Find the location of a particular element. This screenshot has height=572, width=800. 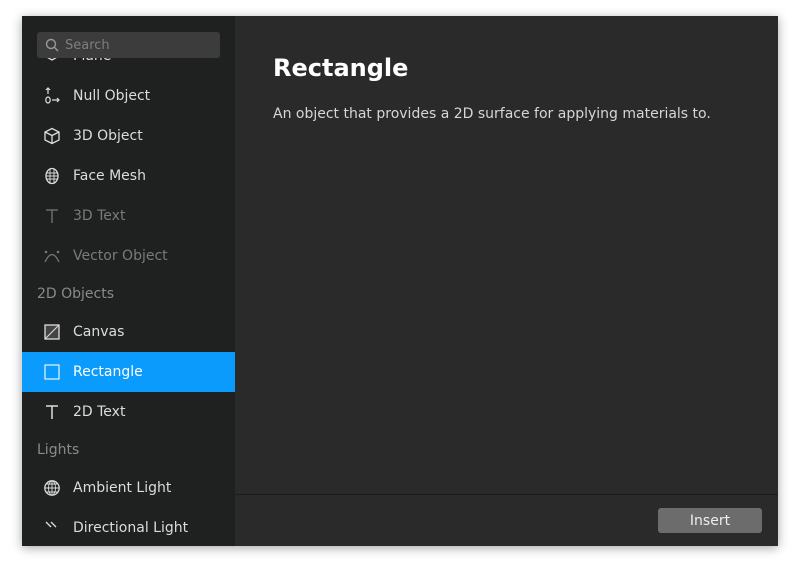

list-item-directional-light: Directional Light is located at coordinates (128, 527).